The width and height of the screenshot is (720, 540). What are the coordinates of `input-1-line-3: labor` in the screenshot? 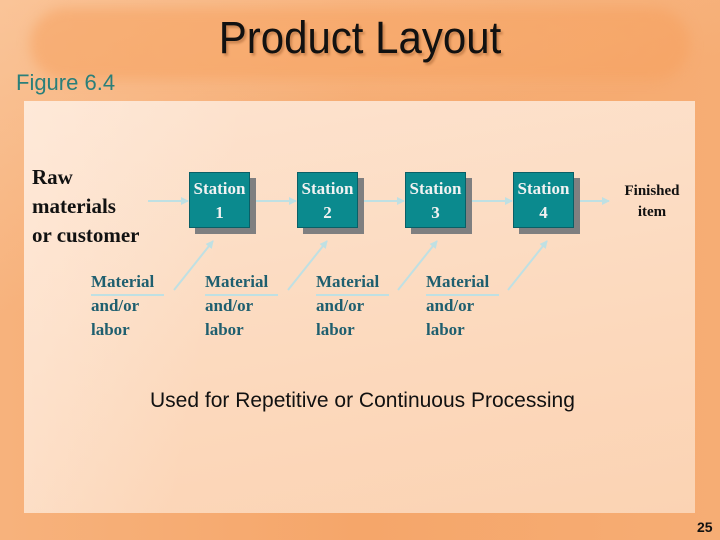 It's located at (110, 329).